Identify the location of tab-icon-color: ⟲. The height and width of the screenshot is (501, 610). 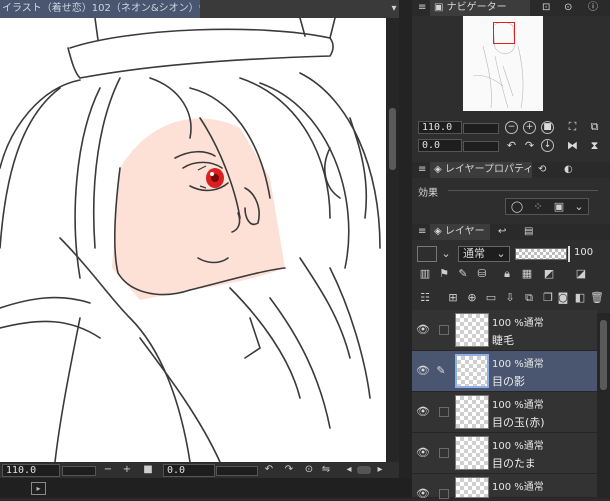
(542, 170).